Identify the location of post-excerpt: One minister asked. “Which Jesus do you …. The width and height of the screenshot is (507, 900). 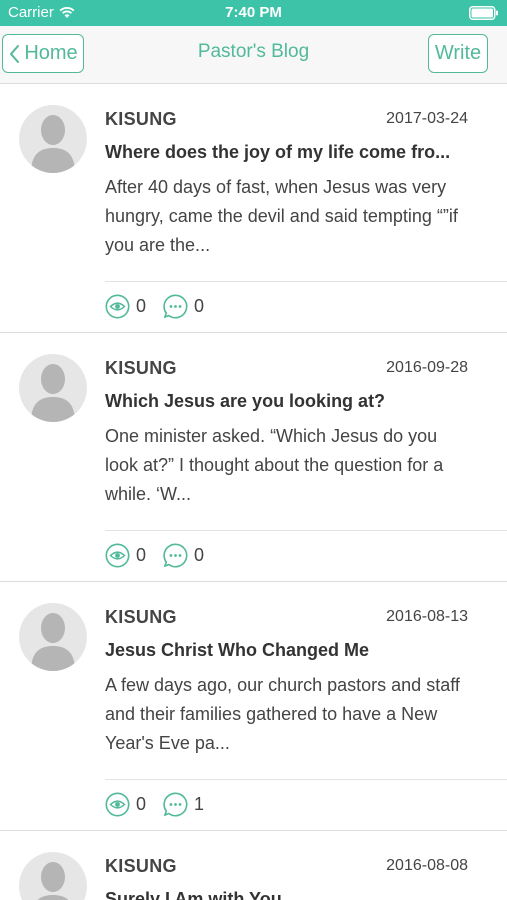
(274, 465).